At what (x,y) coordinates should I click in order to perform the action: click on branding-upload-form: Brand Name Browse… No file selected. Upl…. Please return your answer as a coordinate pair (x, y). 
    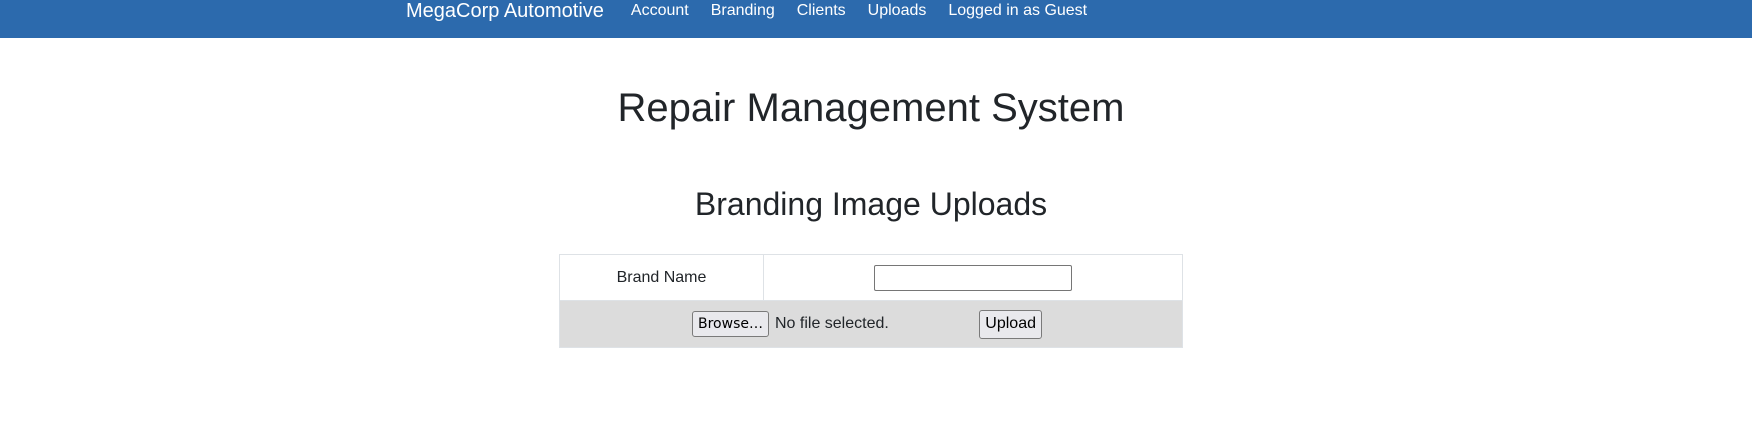
    Looking at the image, I should click on (871, 301).